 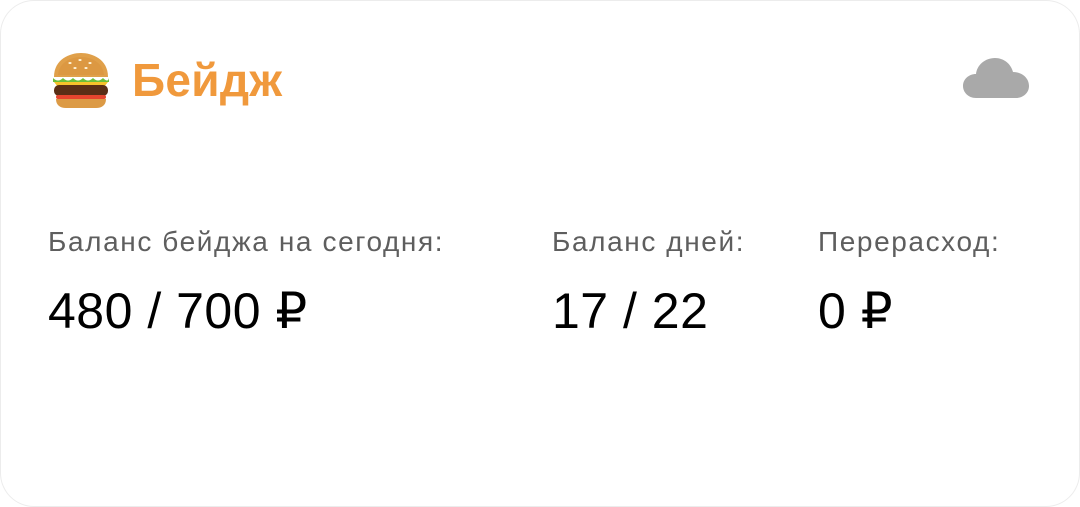 What do you see at coordinates (649, 241) in the screenshot?
I see `days-balance-label: Баланс дней:` at bounding box center [649, 241].